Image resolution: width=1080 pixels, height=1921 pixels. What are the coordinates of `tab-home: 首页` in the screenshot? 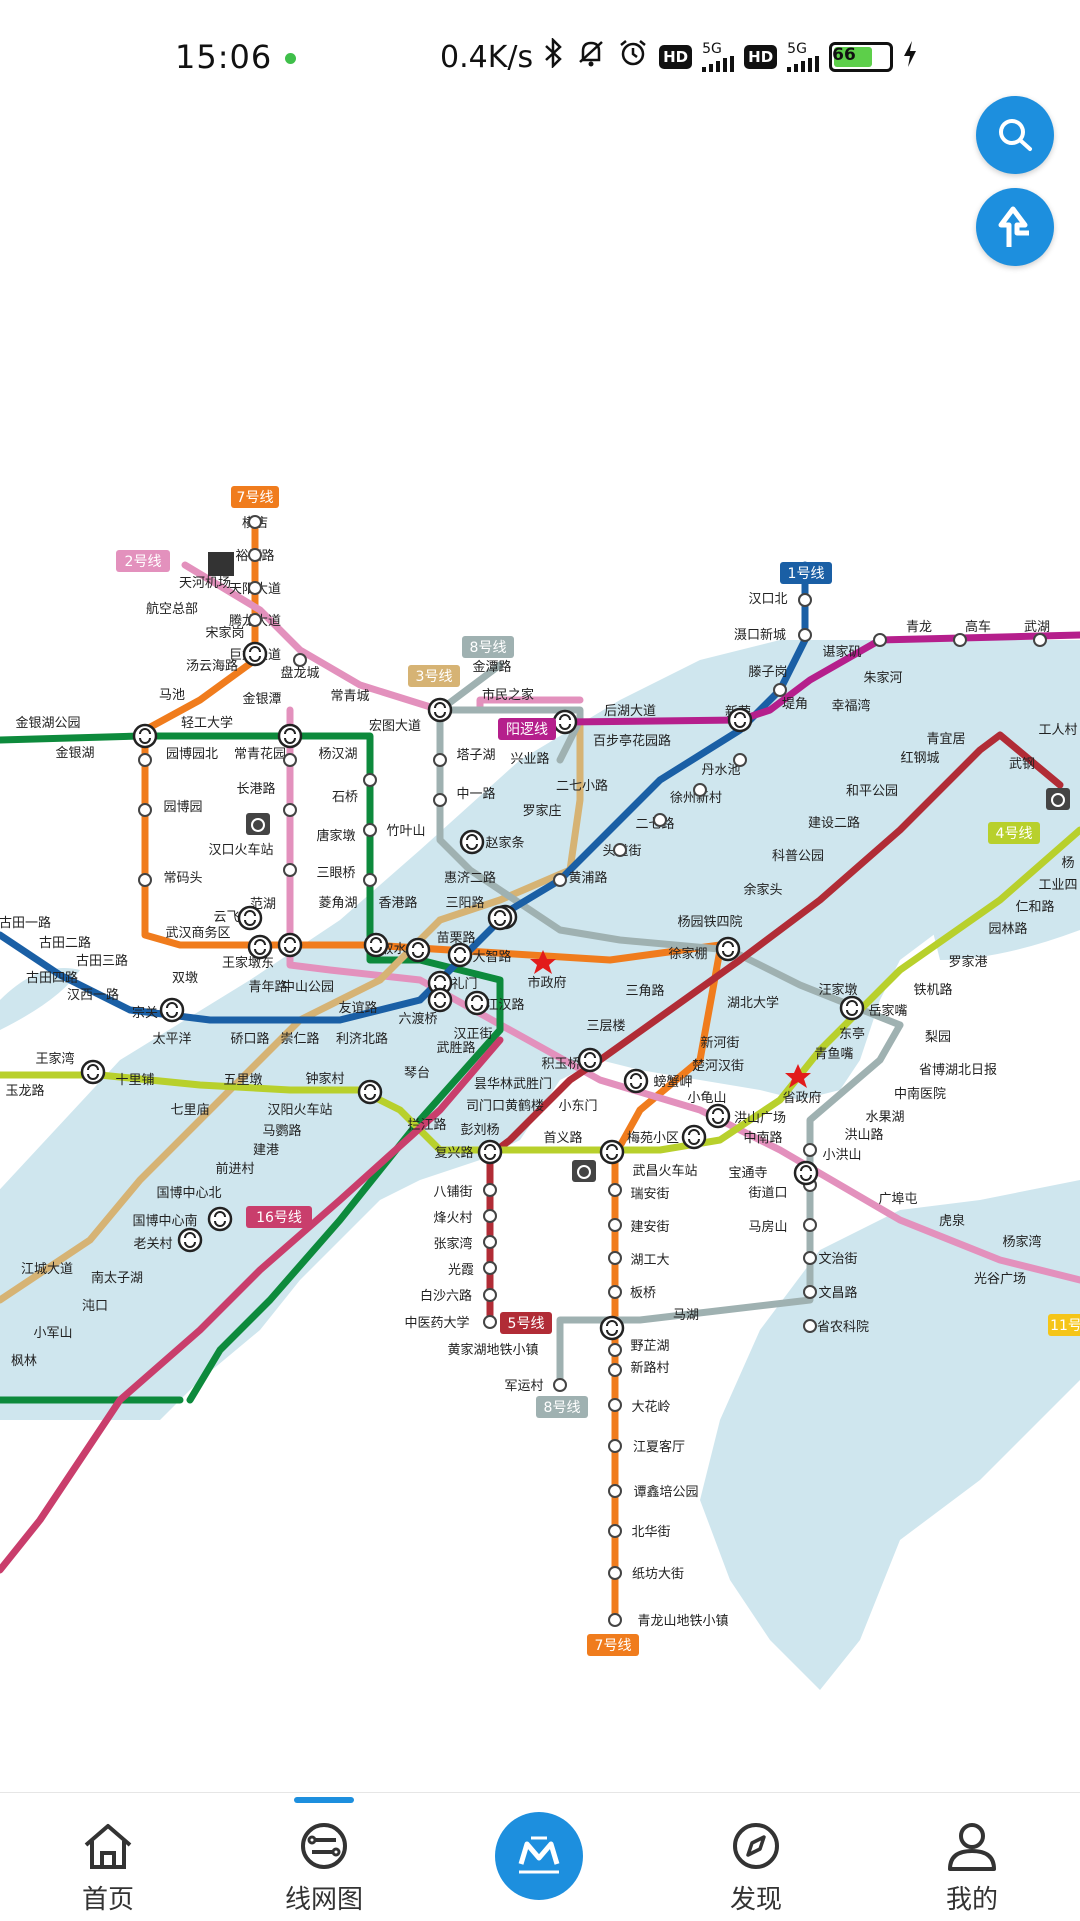 It's located at (108, 1857).